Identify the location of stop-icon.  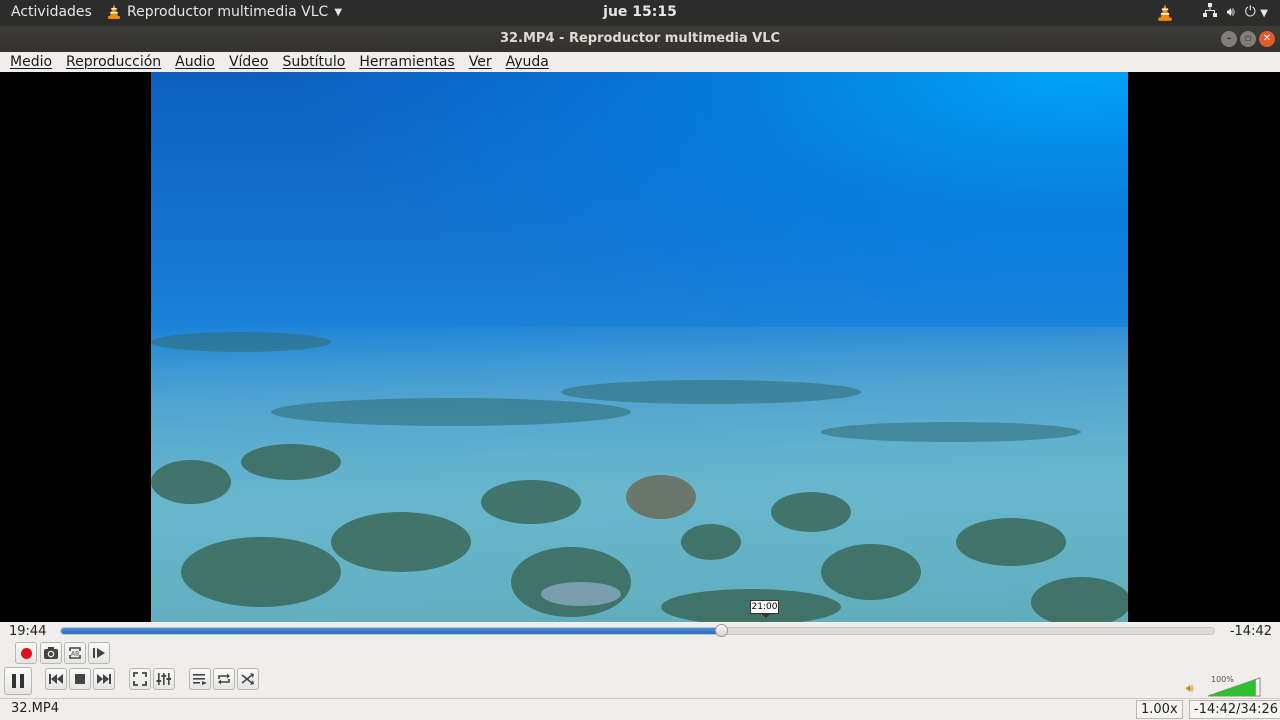
(80, 679).